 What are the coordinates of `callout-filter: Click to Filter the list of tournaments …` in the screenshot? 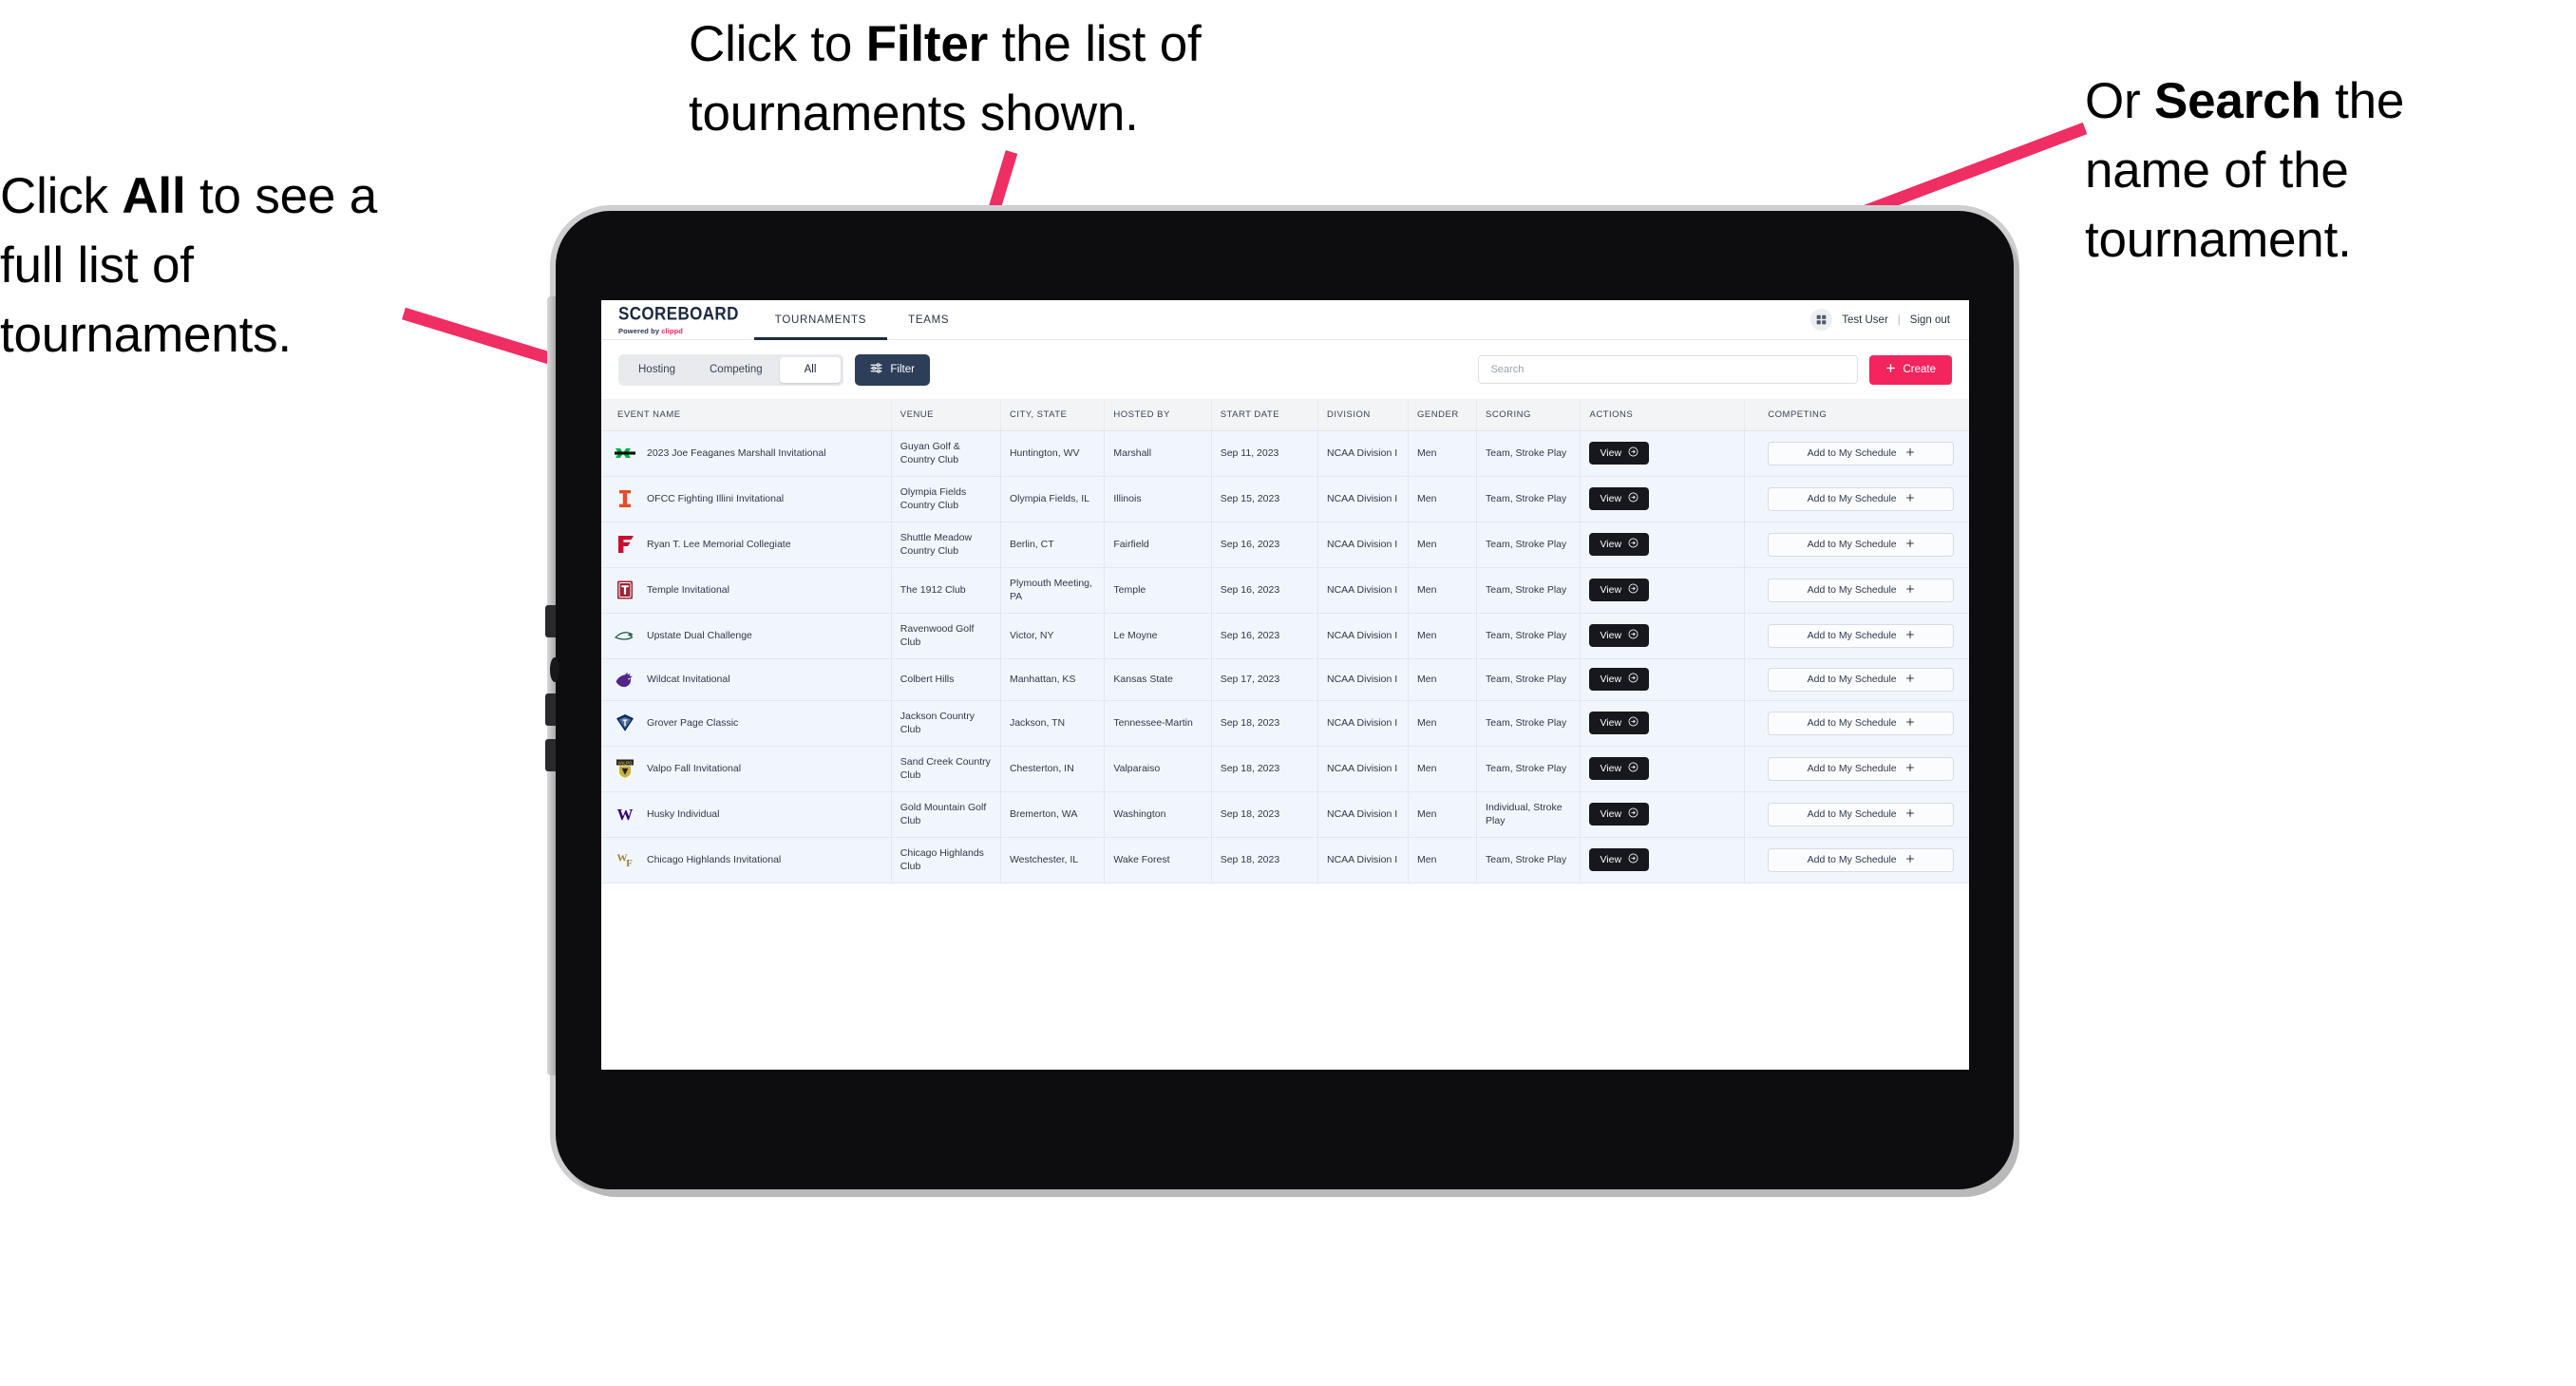 It's located at (945, 79).